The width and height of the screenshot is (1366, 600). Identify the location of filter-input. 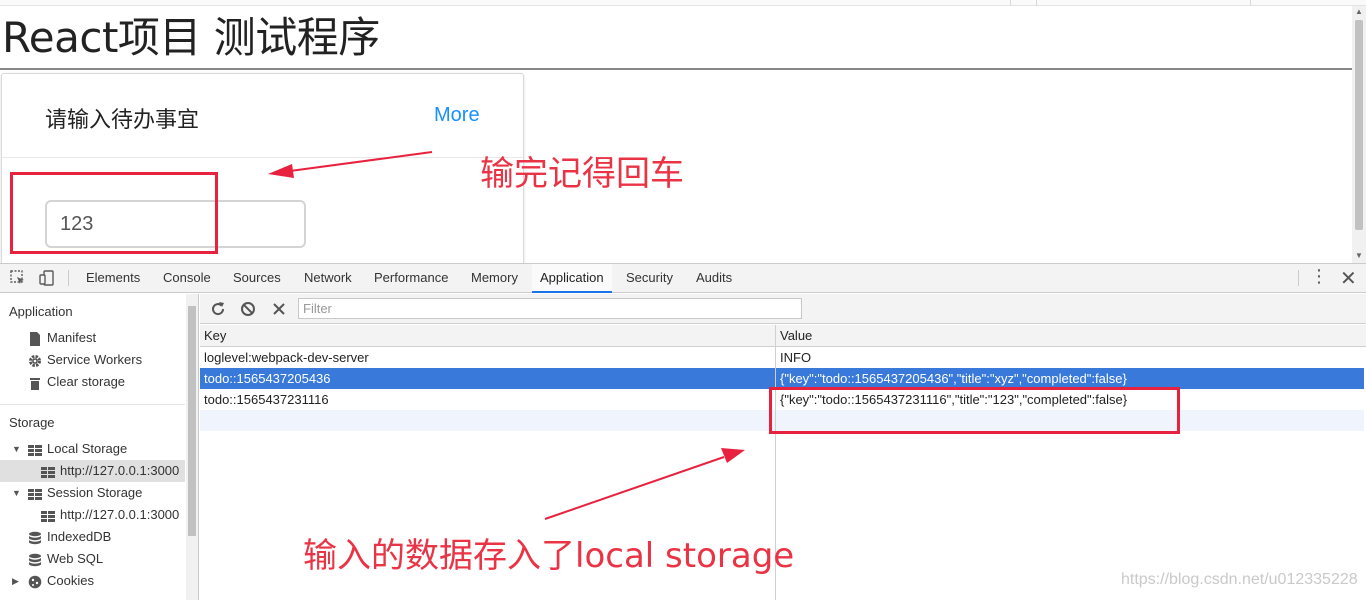
(550, 308).